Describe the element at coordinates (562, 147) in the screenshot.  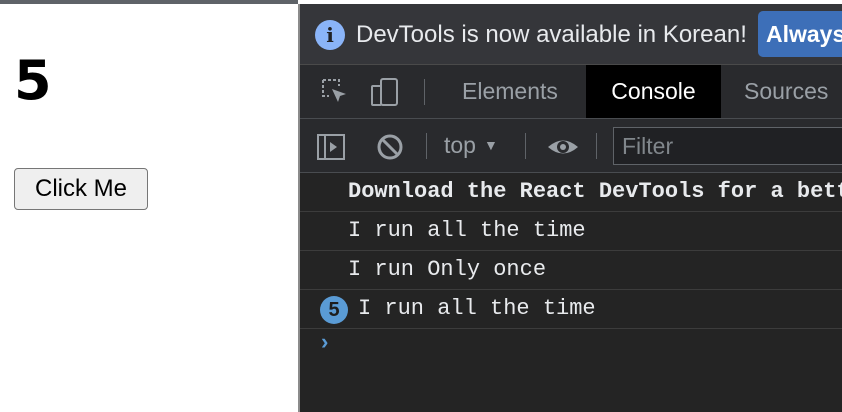
I see `live-expression-eye-icon` at that location.